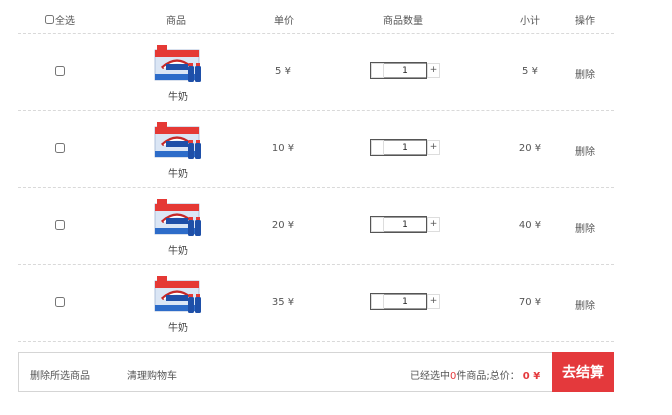 The height and width of the screenshot is (415, 672). I want to click on select-all-checkbox, so click(49, 19).